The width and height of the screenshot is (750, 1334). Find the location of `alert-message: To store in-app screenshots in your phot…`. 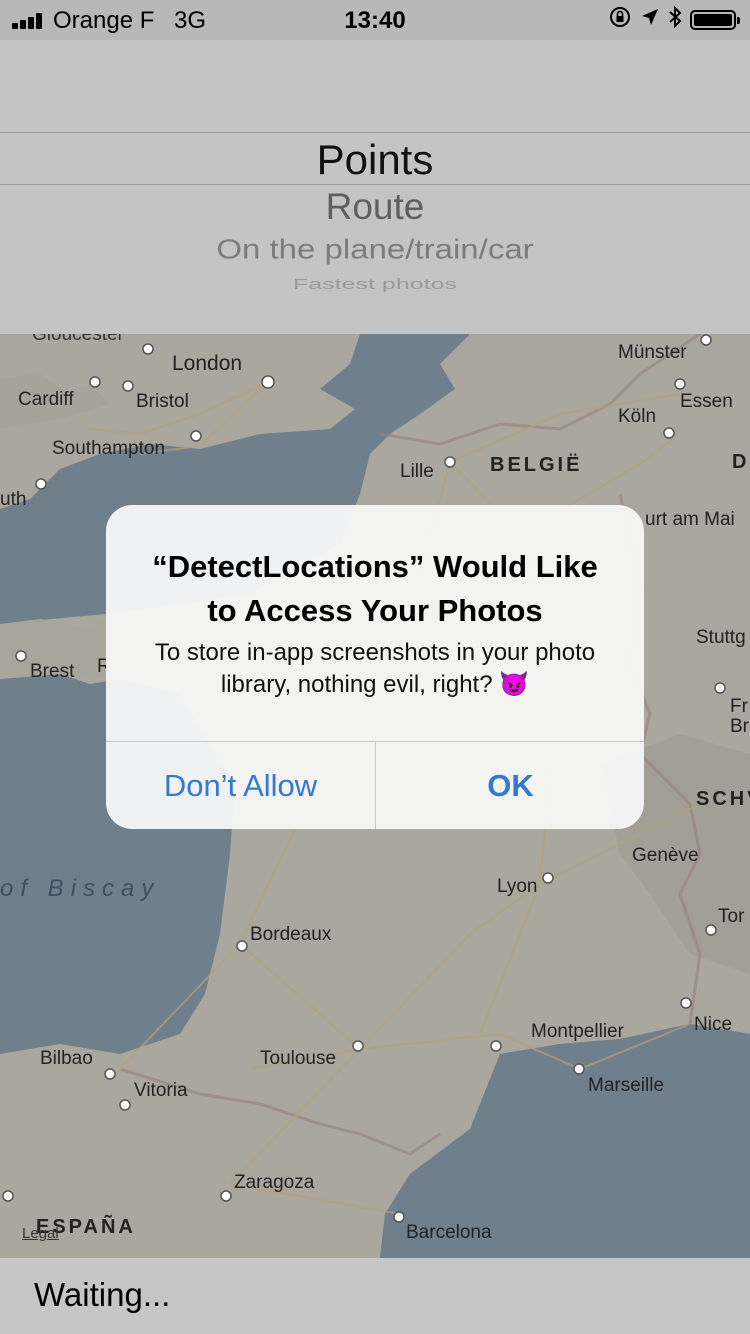

alert-message: To store in-app screenshots in your phot… is located at coordinates (375, 668).